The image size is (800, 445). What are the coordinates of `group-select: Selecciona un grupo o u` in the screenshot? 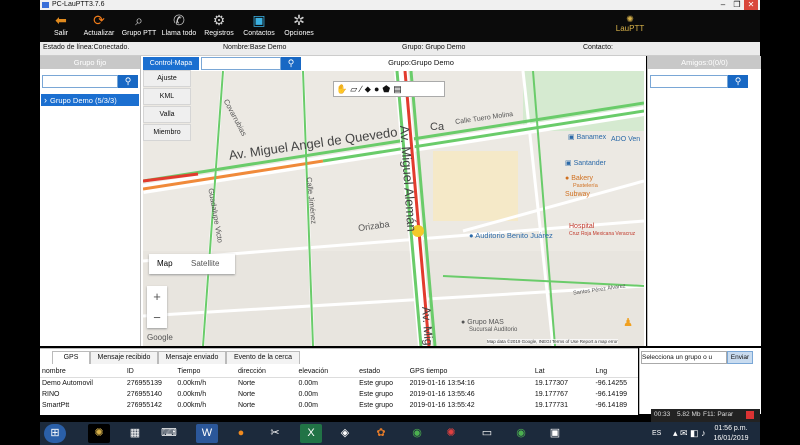 It's located at (684, 357).